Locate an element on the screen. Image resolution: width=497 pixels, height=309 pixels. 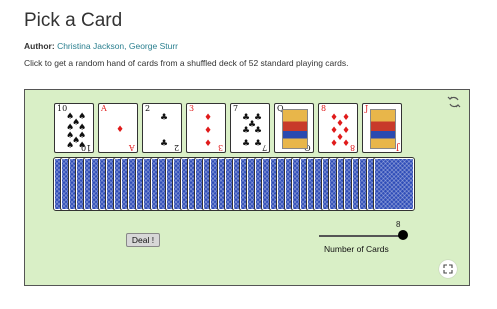
playing-card: 2 2 ♣ ♣ is located at coordinates (162, 128).